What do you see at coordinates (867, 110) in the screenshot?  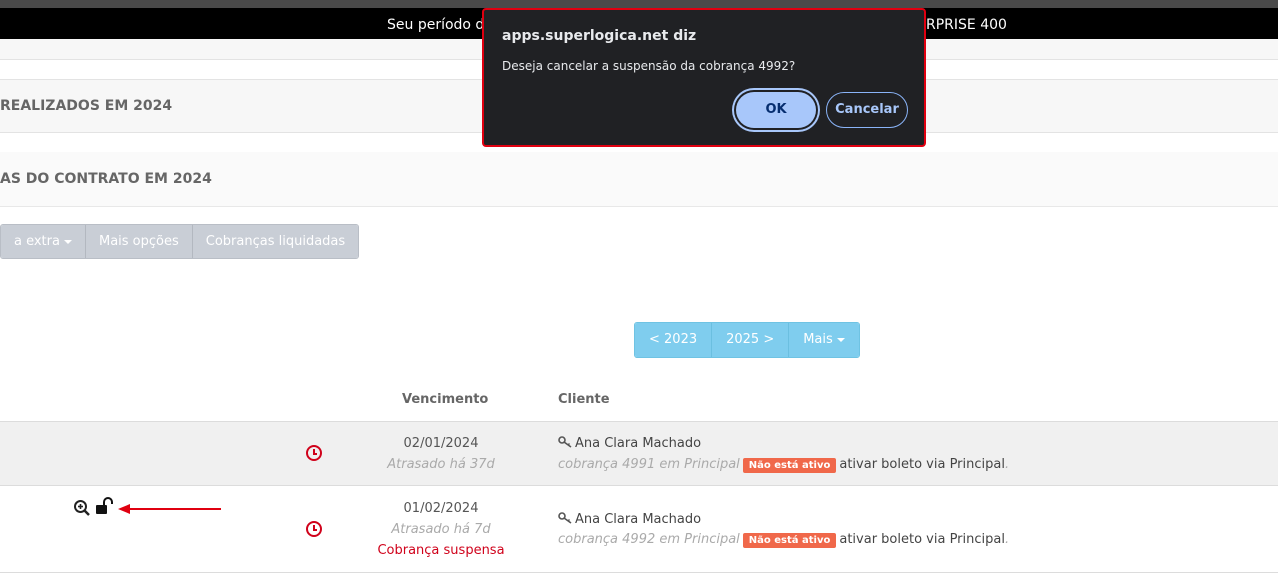 I see `cancel-button: Cancelar` at bounding box center [867, 110].